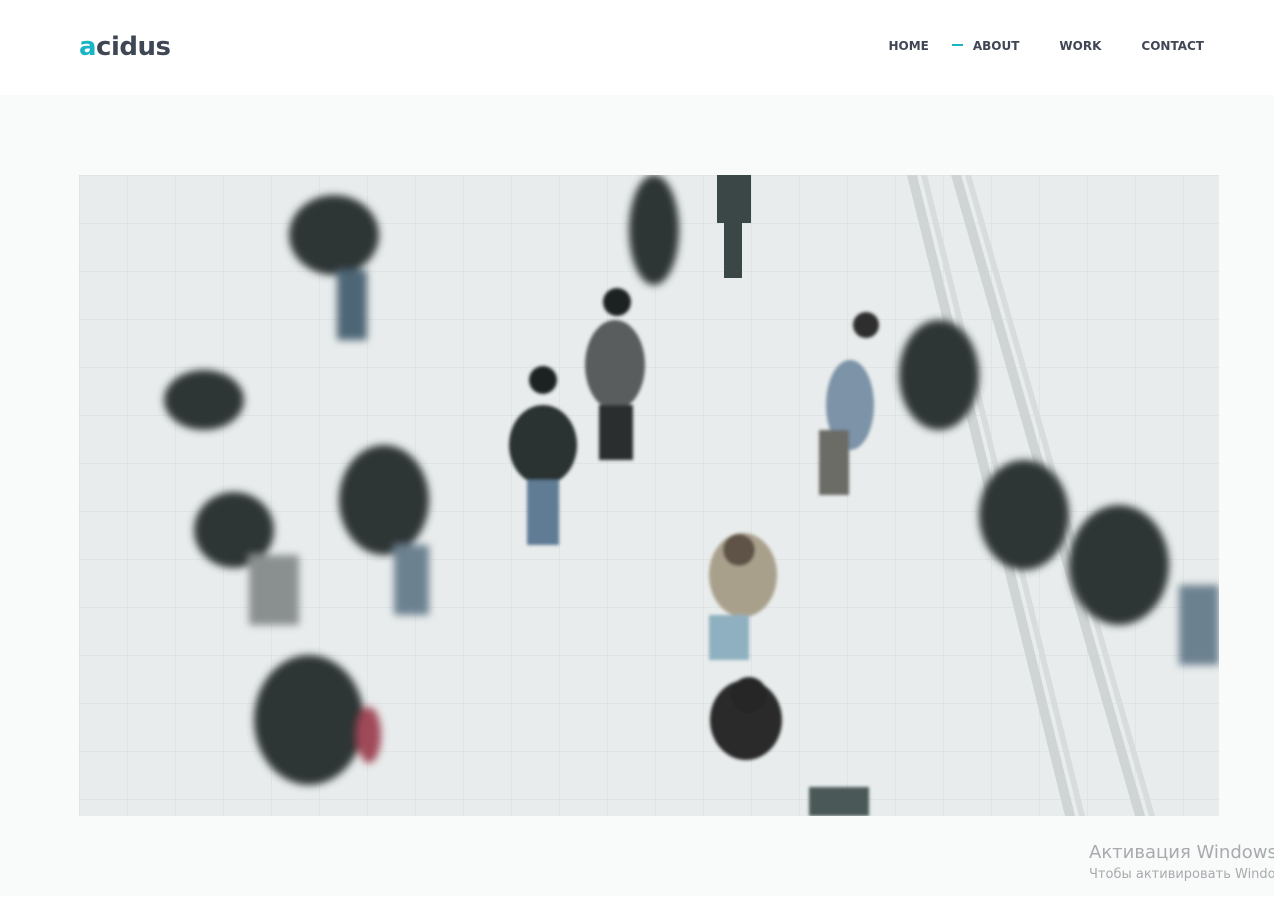 This screenshot has height=917, width=1274. I want to click on watermark-subtitle: Чтобы активировать Windows, so click(1181, 874).